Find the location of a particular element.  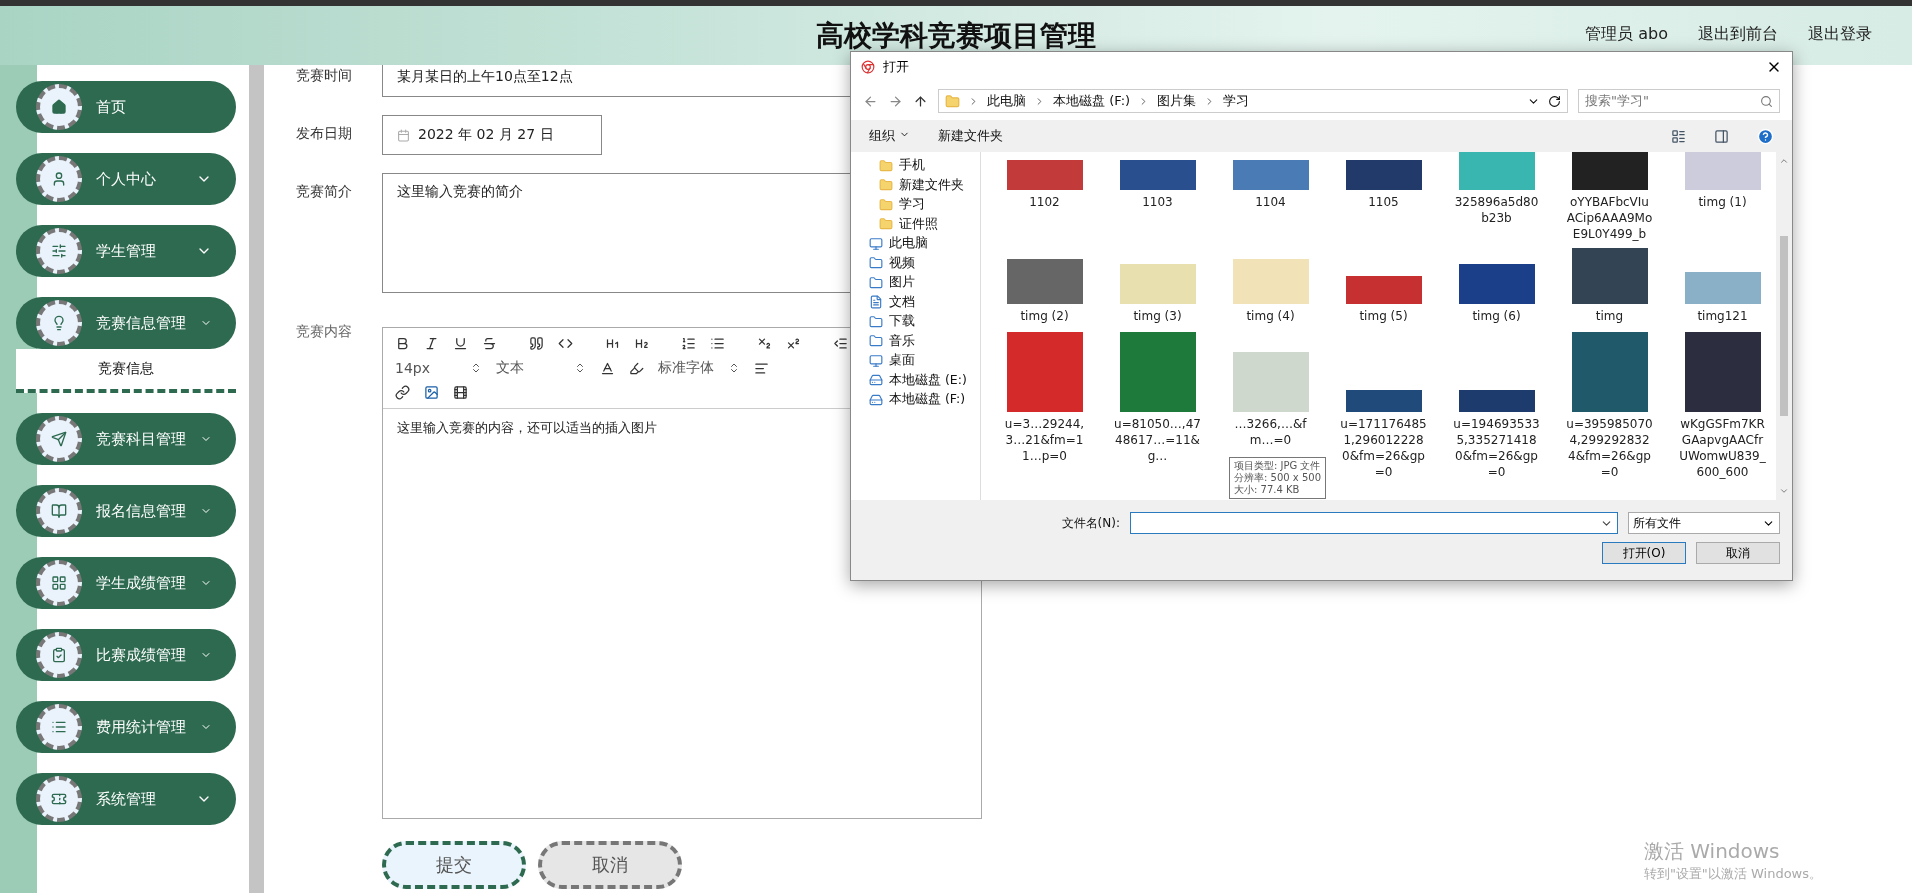

app-title: 高校学科竞赛项目管理 is located at coordinates (956, 35).